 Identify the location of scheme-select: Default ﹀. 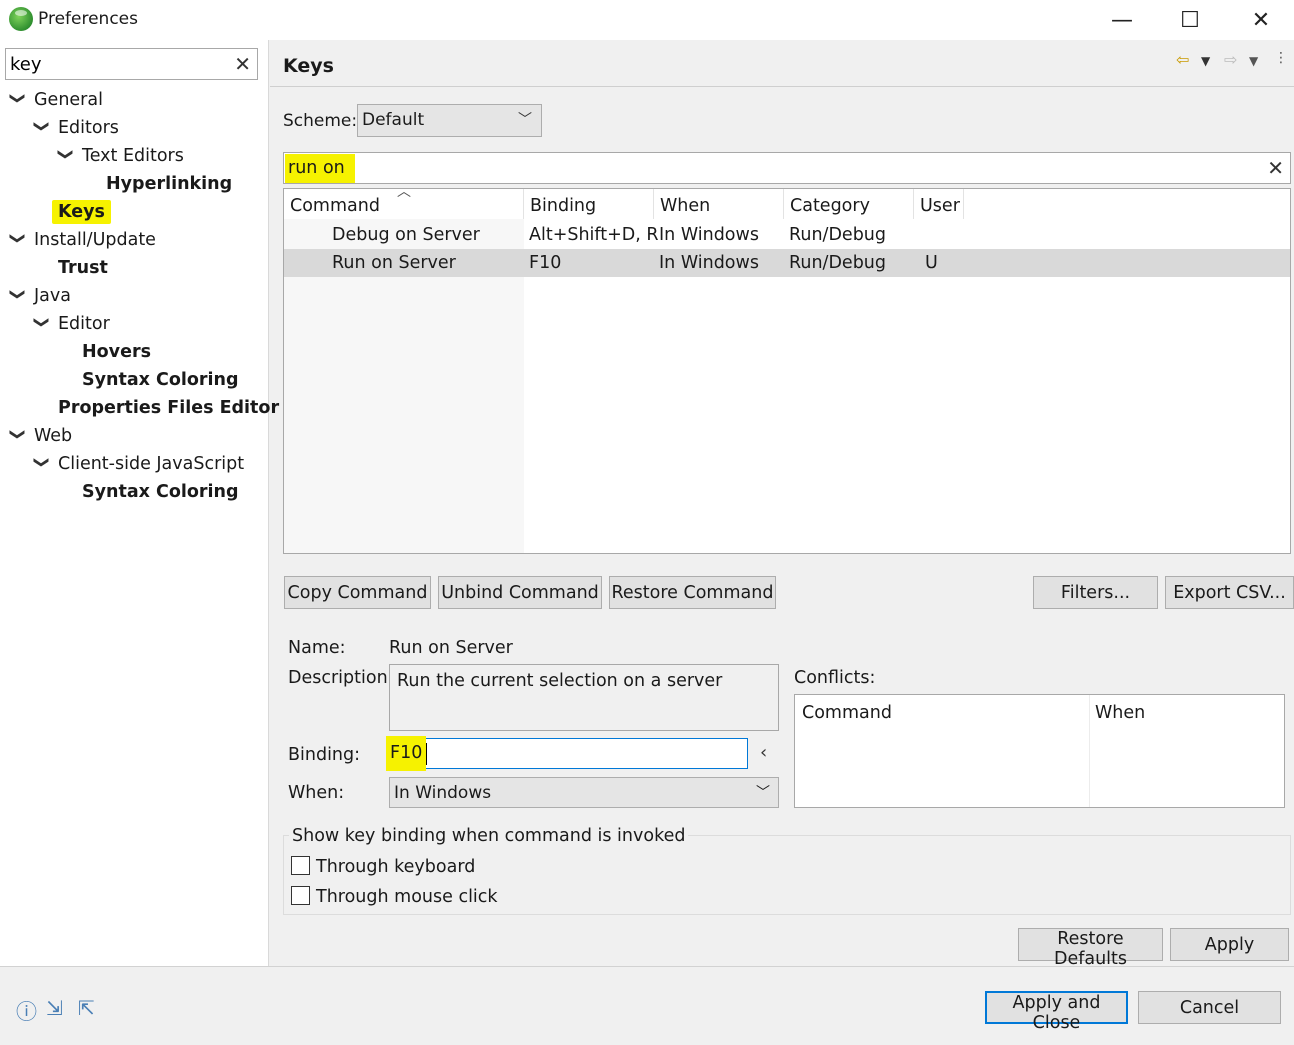
(449, 120).